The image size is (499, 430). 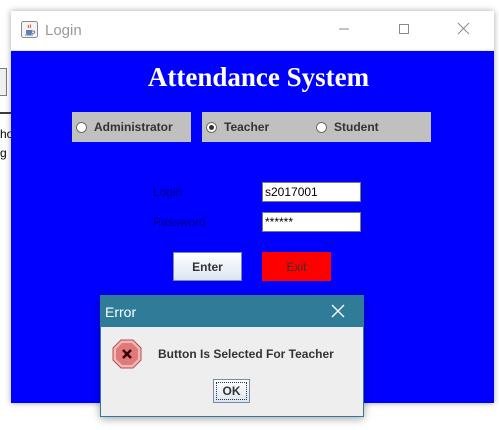 I want to click on dialog-message: Button Is Selected For Teacher, so click(x=246, y=354).